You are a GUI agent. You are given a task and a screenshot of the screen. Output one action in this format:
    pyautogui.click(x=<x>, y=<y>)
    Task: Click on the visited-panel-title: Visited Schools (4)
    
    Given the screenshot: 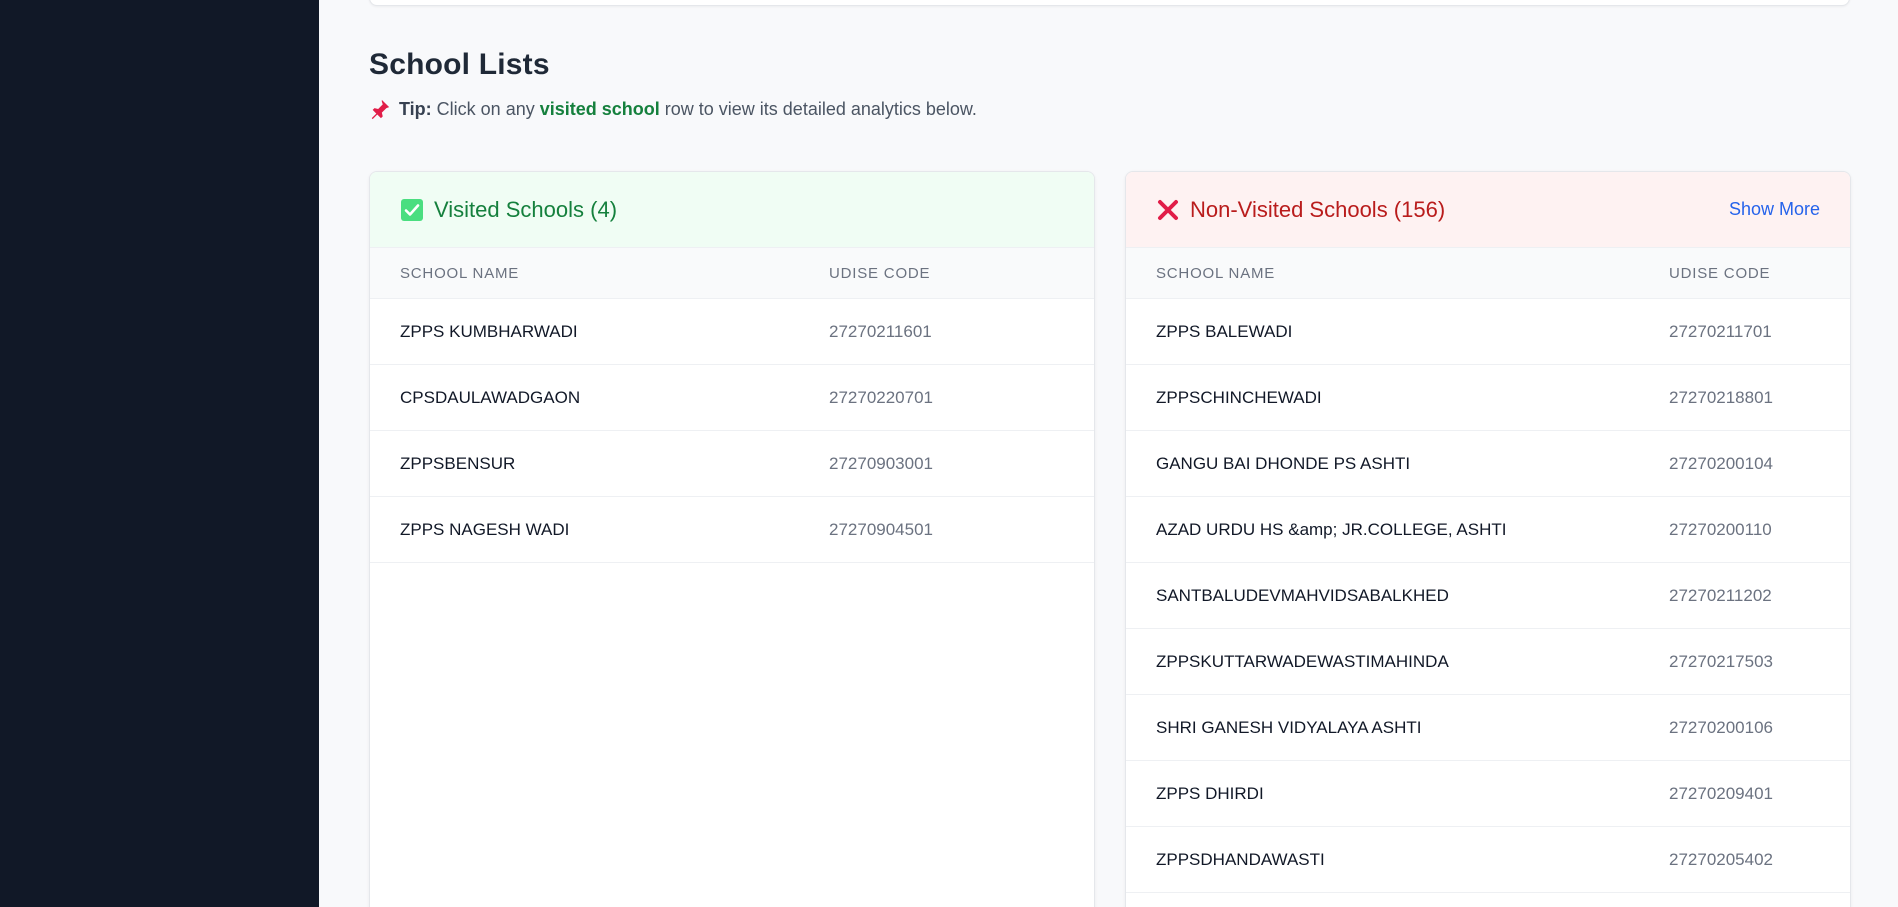 What is the action you would take?
    pyautogui.click(x=526, y=209)
    